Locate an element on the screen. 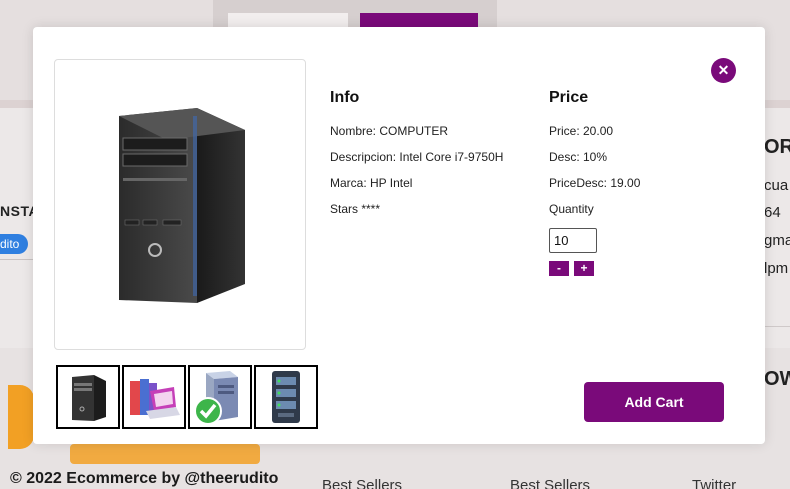  bg-footer-link: Twitter is located at coordinates (714, 483).